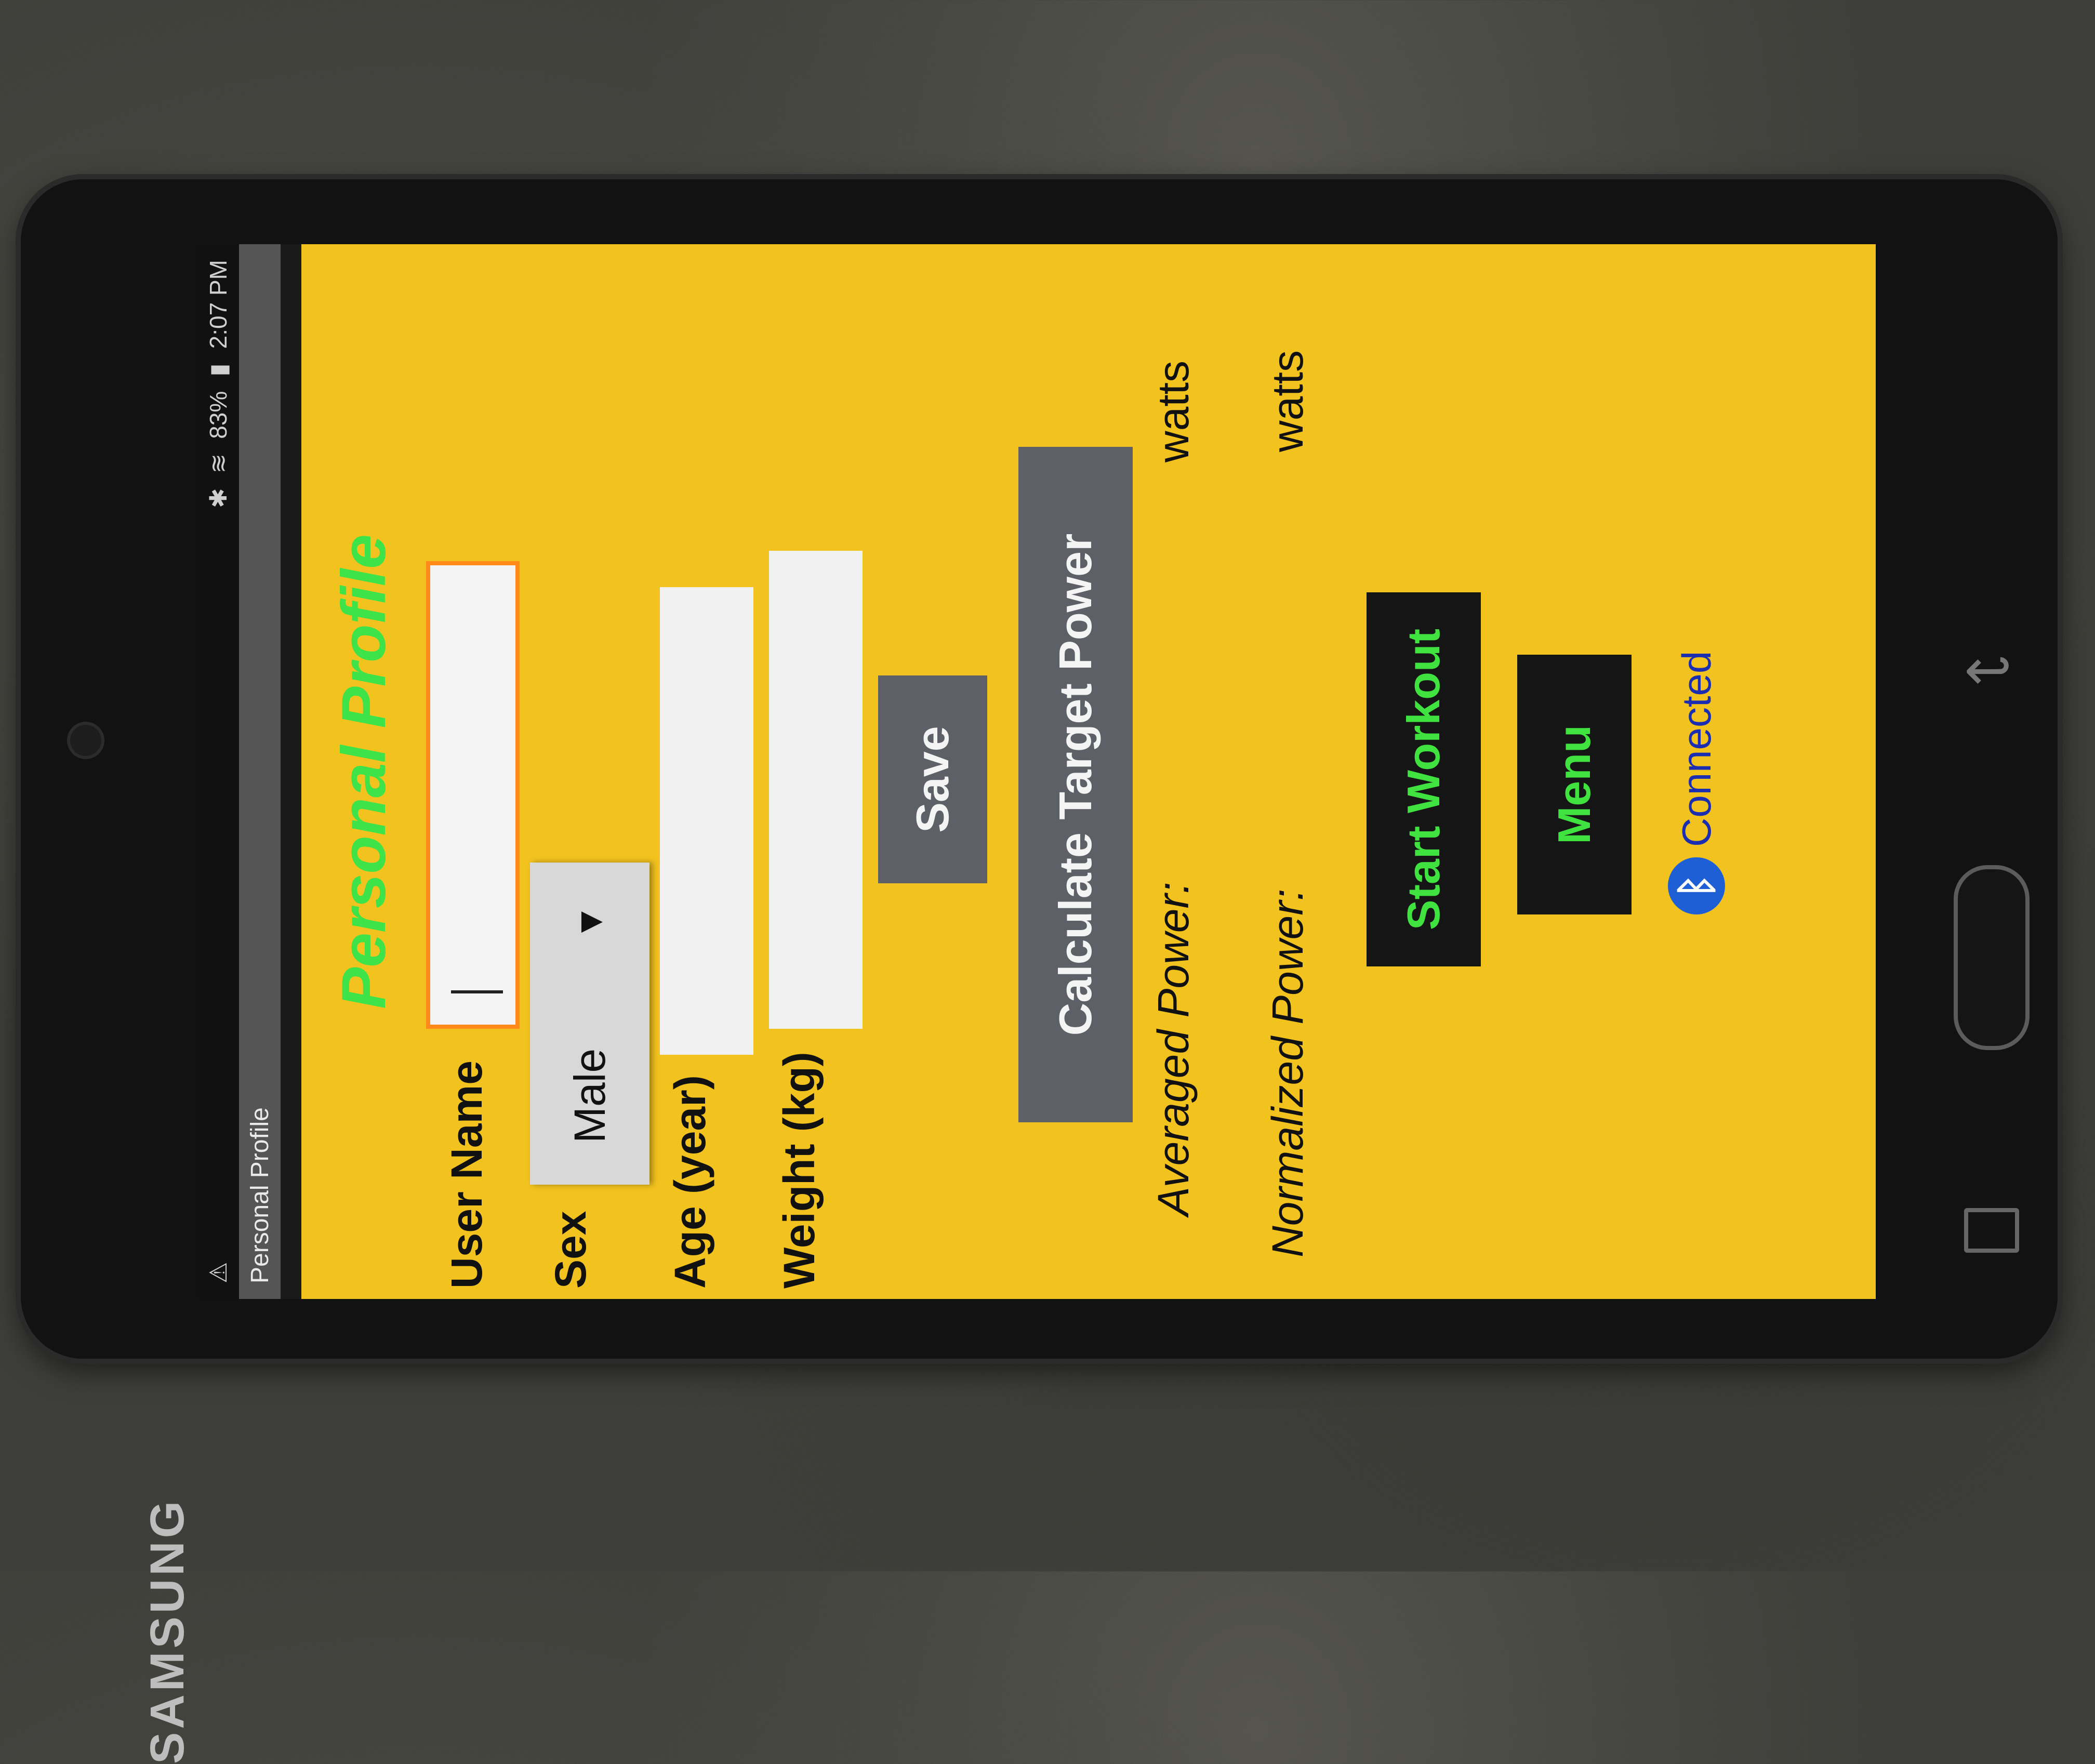 This screenshot has height=1764, width=2095. What do you see at coordinates (218, 464) in the screenshot?
I see `wifi-icon: ≋` at bounding box center [218, 464].